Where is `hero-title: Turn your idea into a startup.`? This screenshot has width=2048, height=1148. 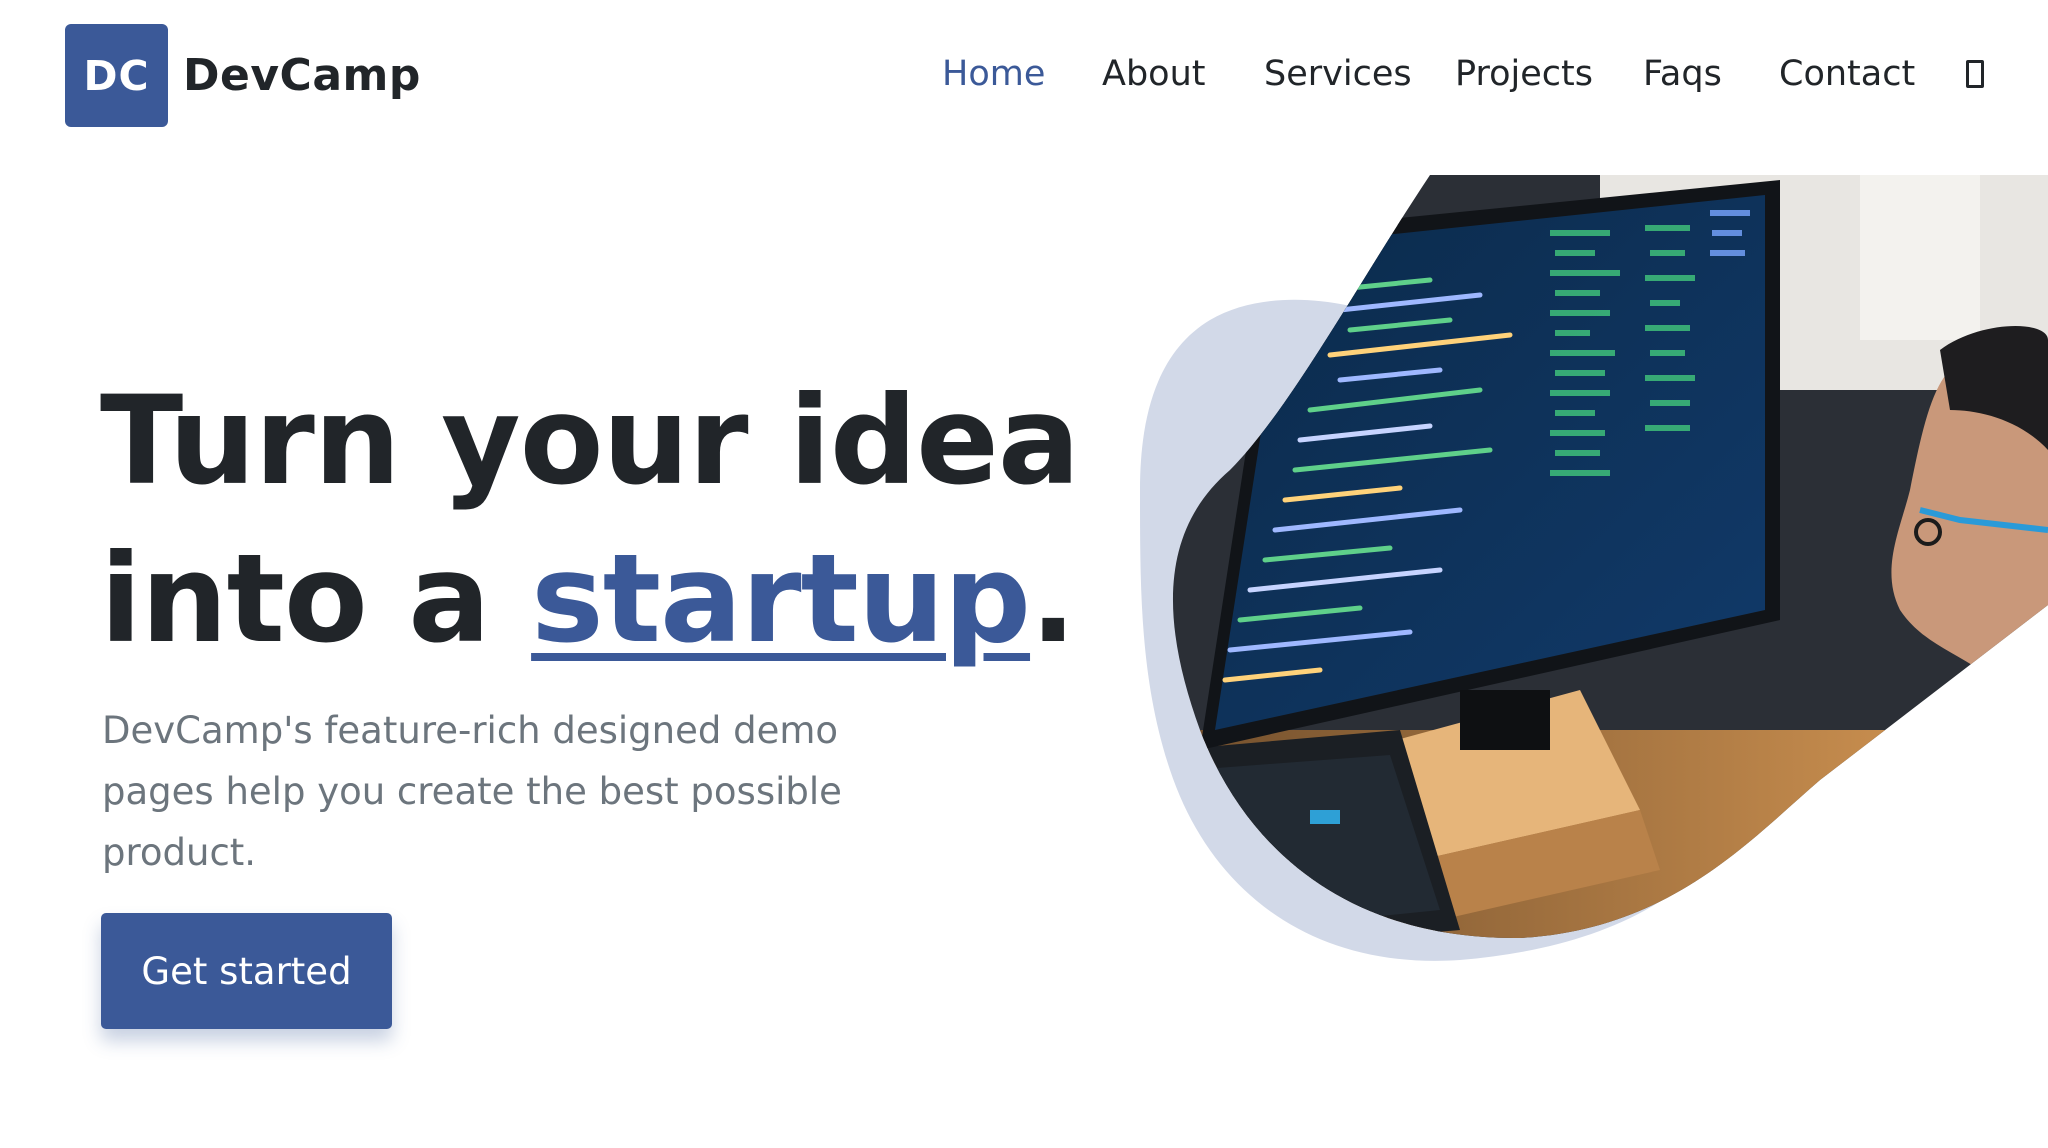
hero-title: Turn your idea into a startup. is located at coordinates (590, 520).